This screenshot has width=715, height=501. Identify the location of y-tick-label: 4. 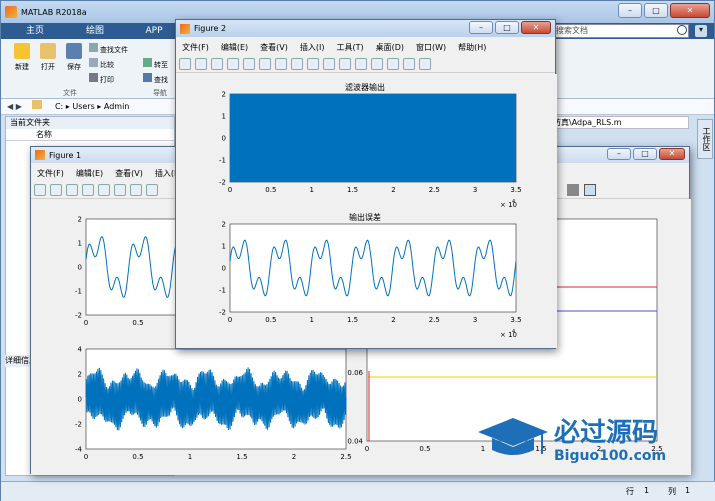
(80, 350).